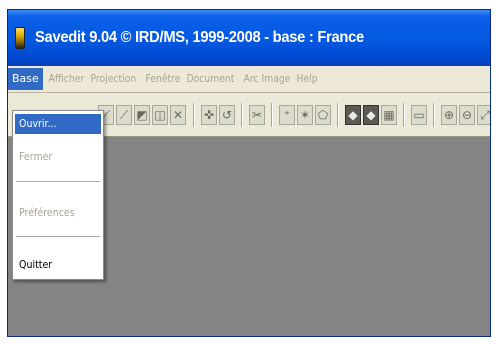  Describe the element at coordinates (227, 115) in the screenshot. I see `undo-icon: ↺` at that location.